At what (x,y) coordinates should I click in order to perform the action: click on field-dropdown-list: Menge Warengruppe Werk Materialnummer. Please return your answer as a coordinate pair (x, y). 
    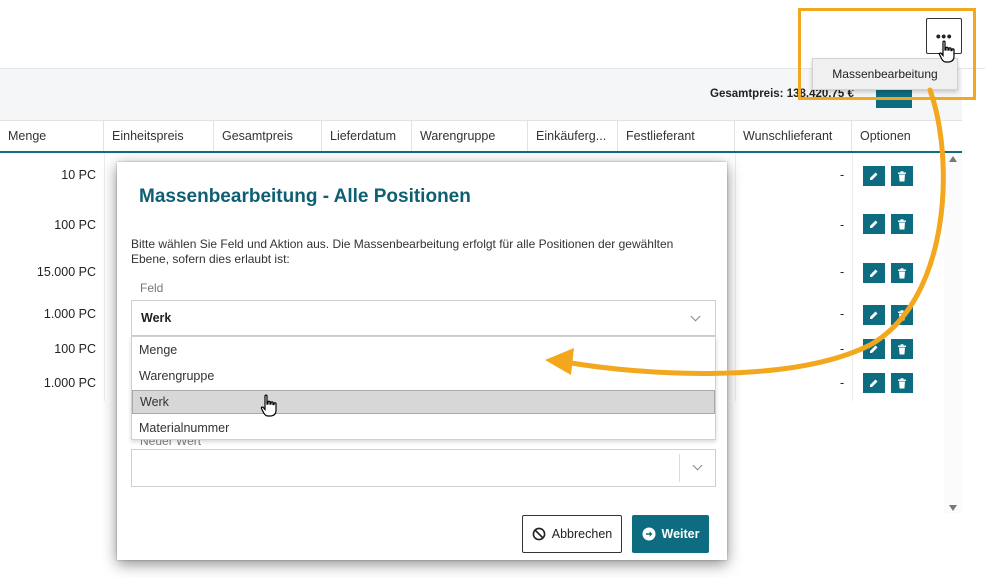
    Looking at the image, I should click on (423, 388).